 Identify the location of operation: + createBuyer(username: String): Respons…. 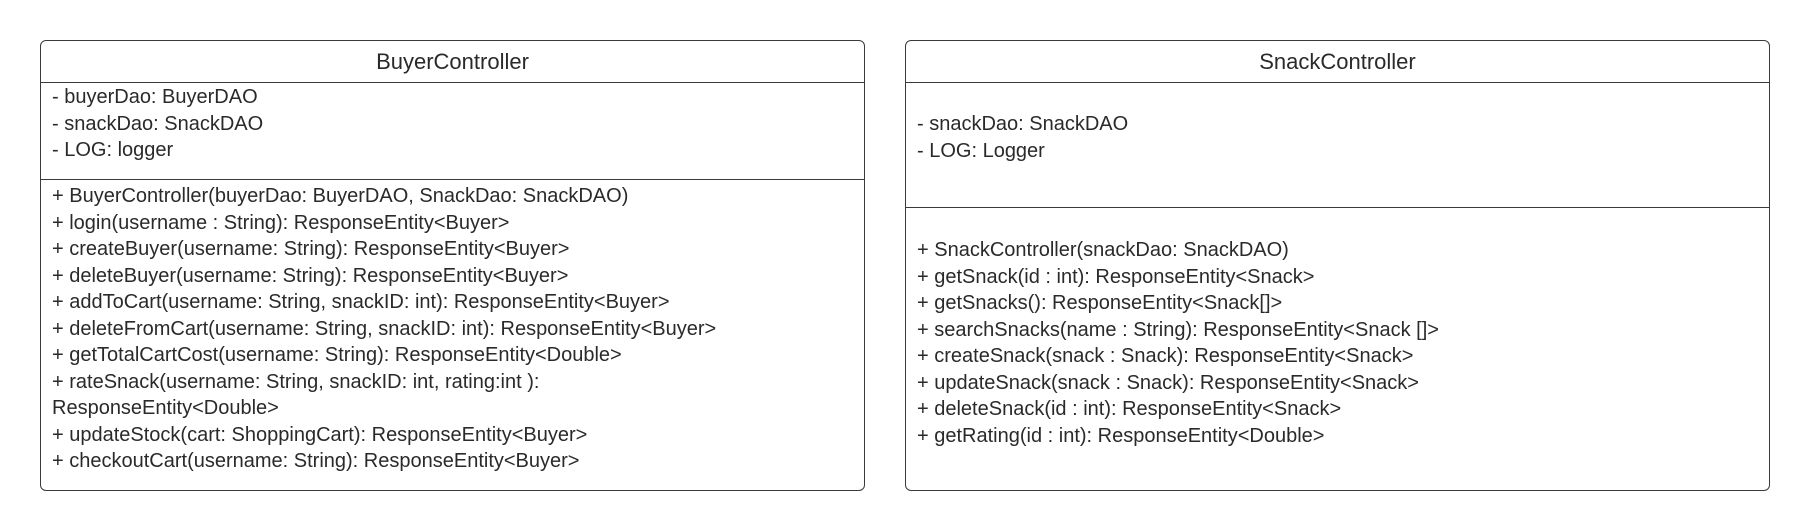
(311, 249).